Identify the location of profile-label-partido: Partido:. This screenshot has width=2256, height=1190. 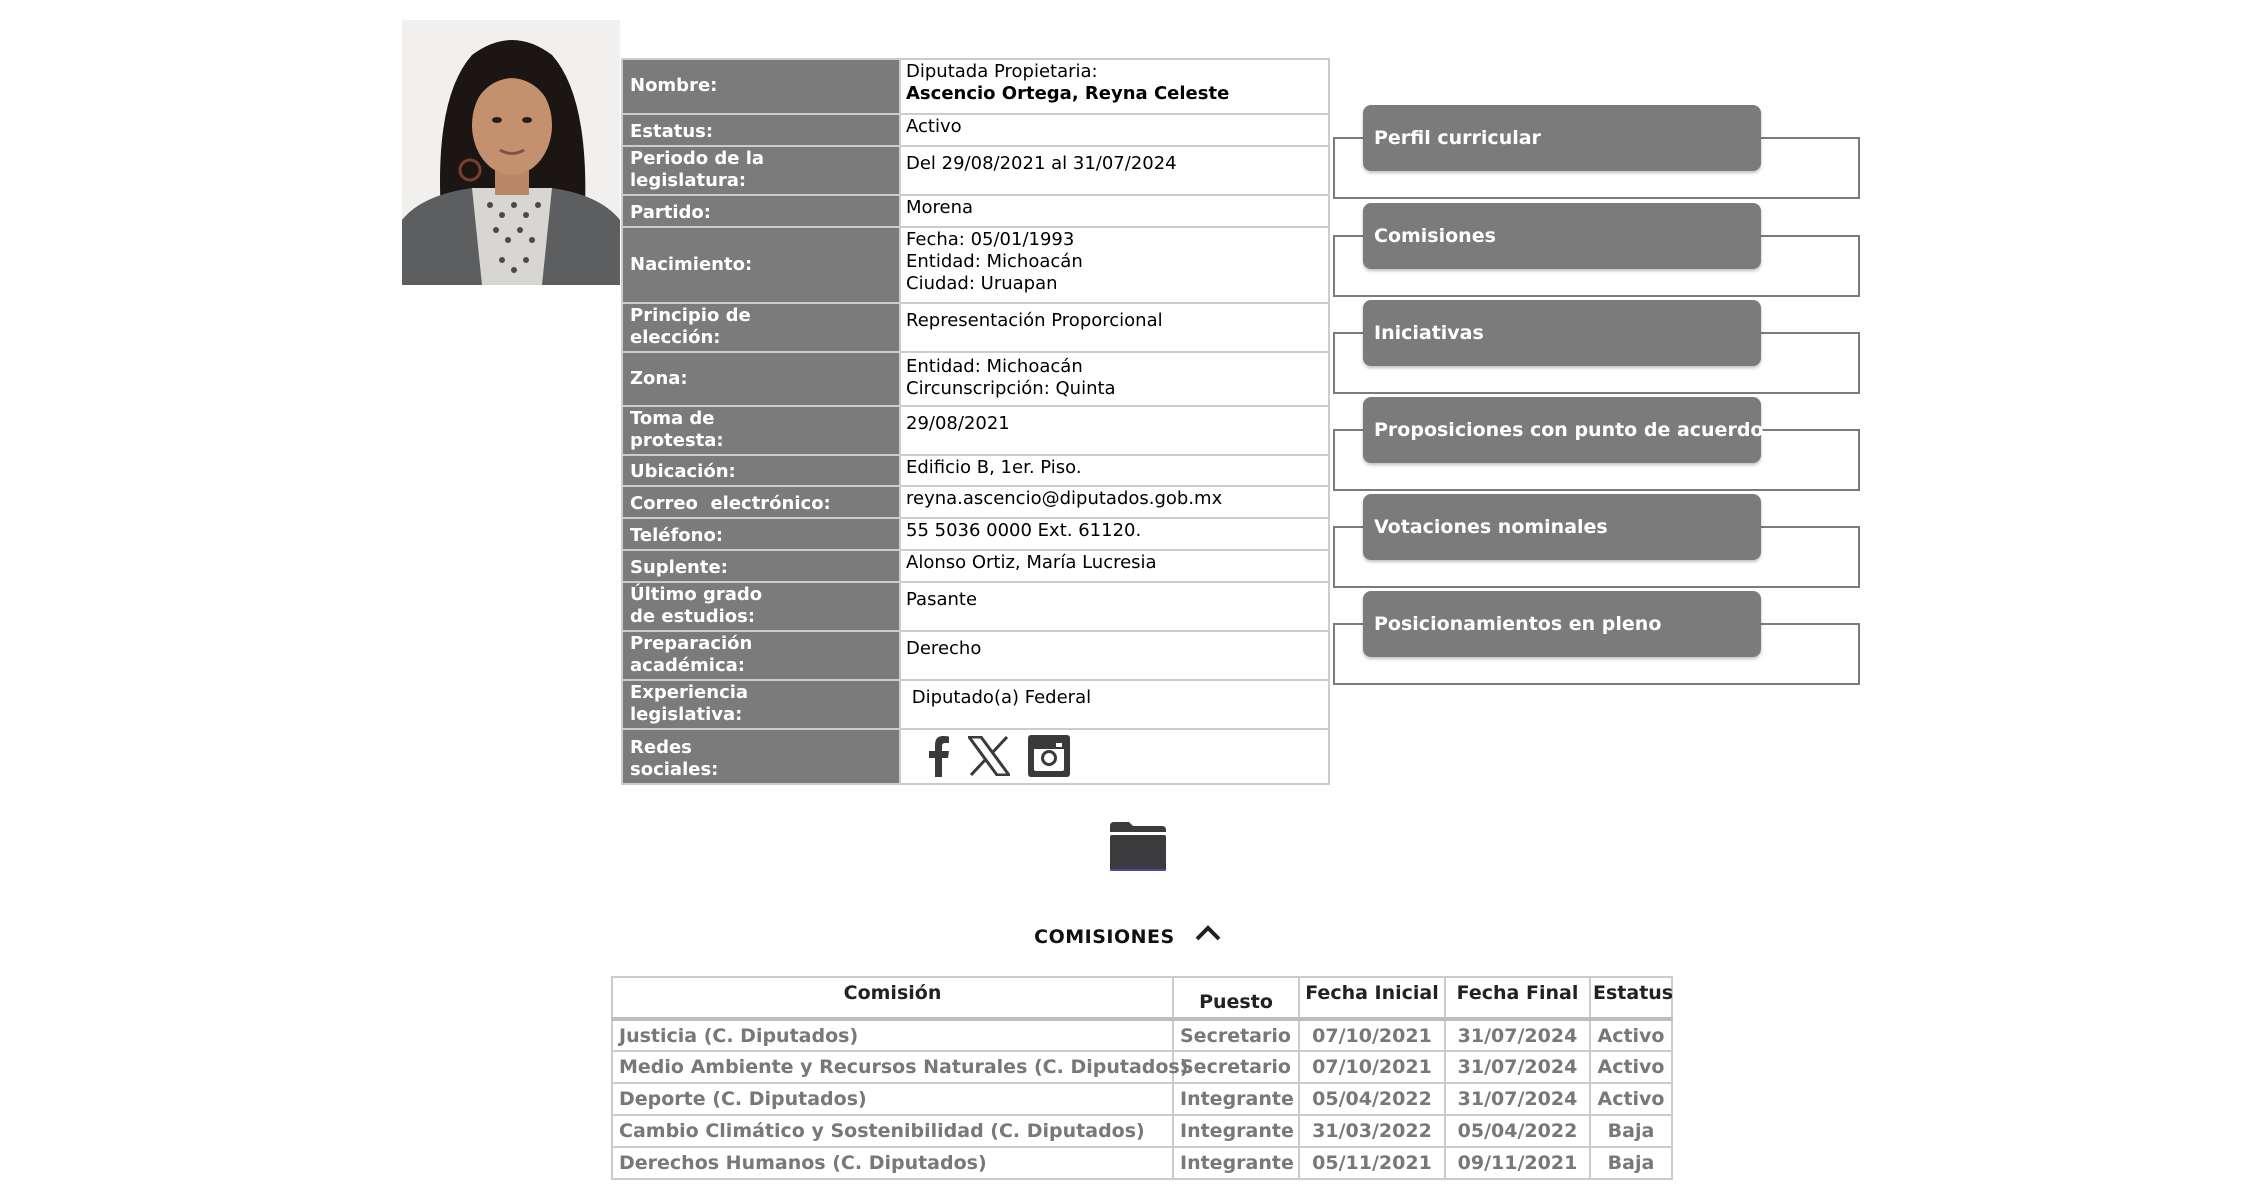
(761, 211).